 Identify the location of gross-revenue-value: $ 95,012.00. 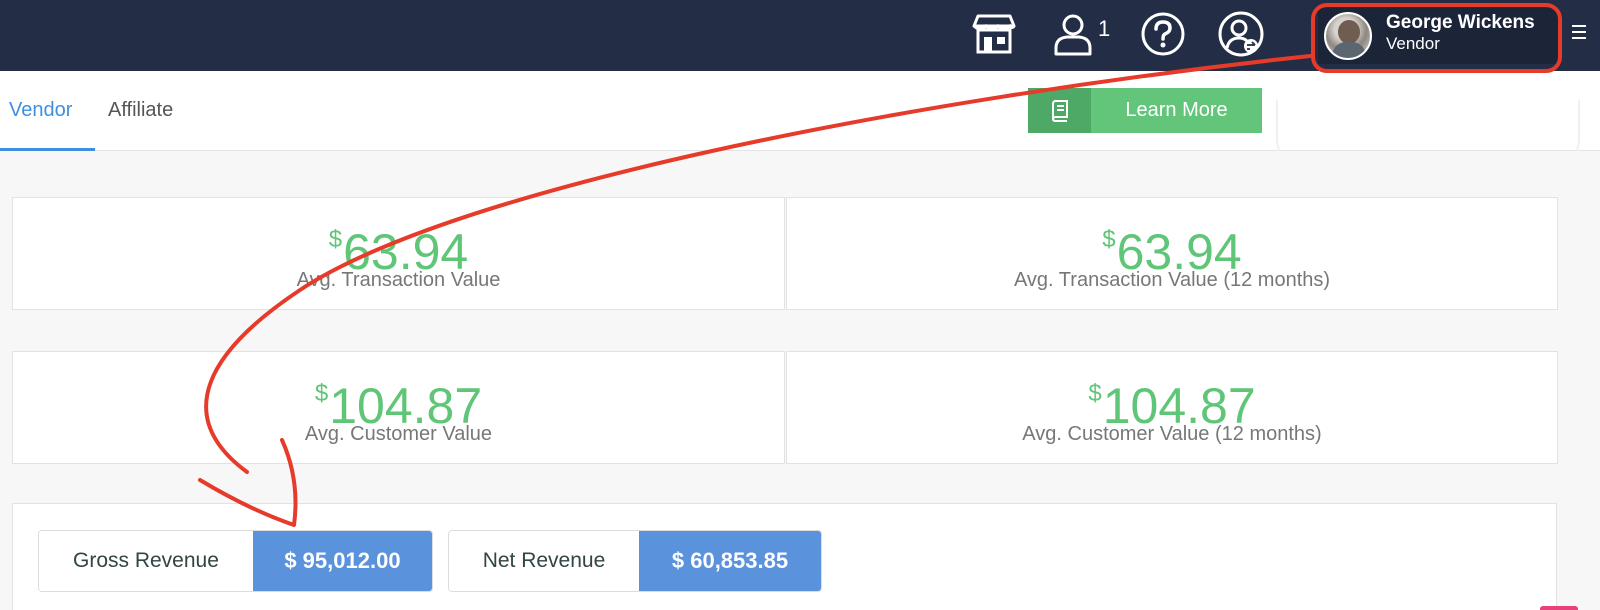
(342, 561).